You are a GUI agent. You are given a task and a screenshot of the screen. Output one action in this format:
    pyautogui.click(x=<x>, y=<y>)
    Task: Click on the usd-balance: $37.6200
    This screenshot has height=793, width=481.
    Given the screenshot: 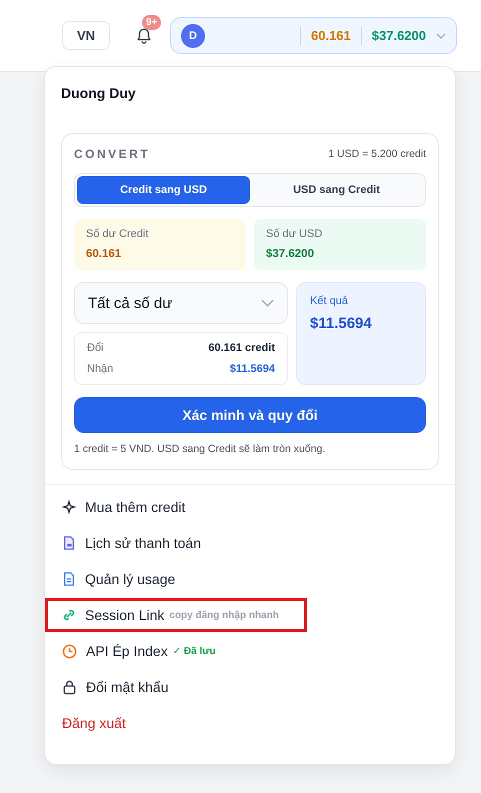 What is the action you would take?
    pyautogui.click(x=399, y=35)
    